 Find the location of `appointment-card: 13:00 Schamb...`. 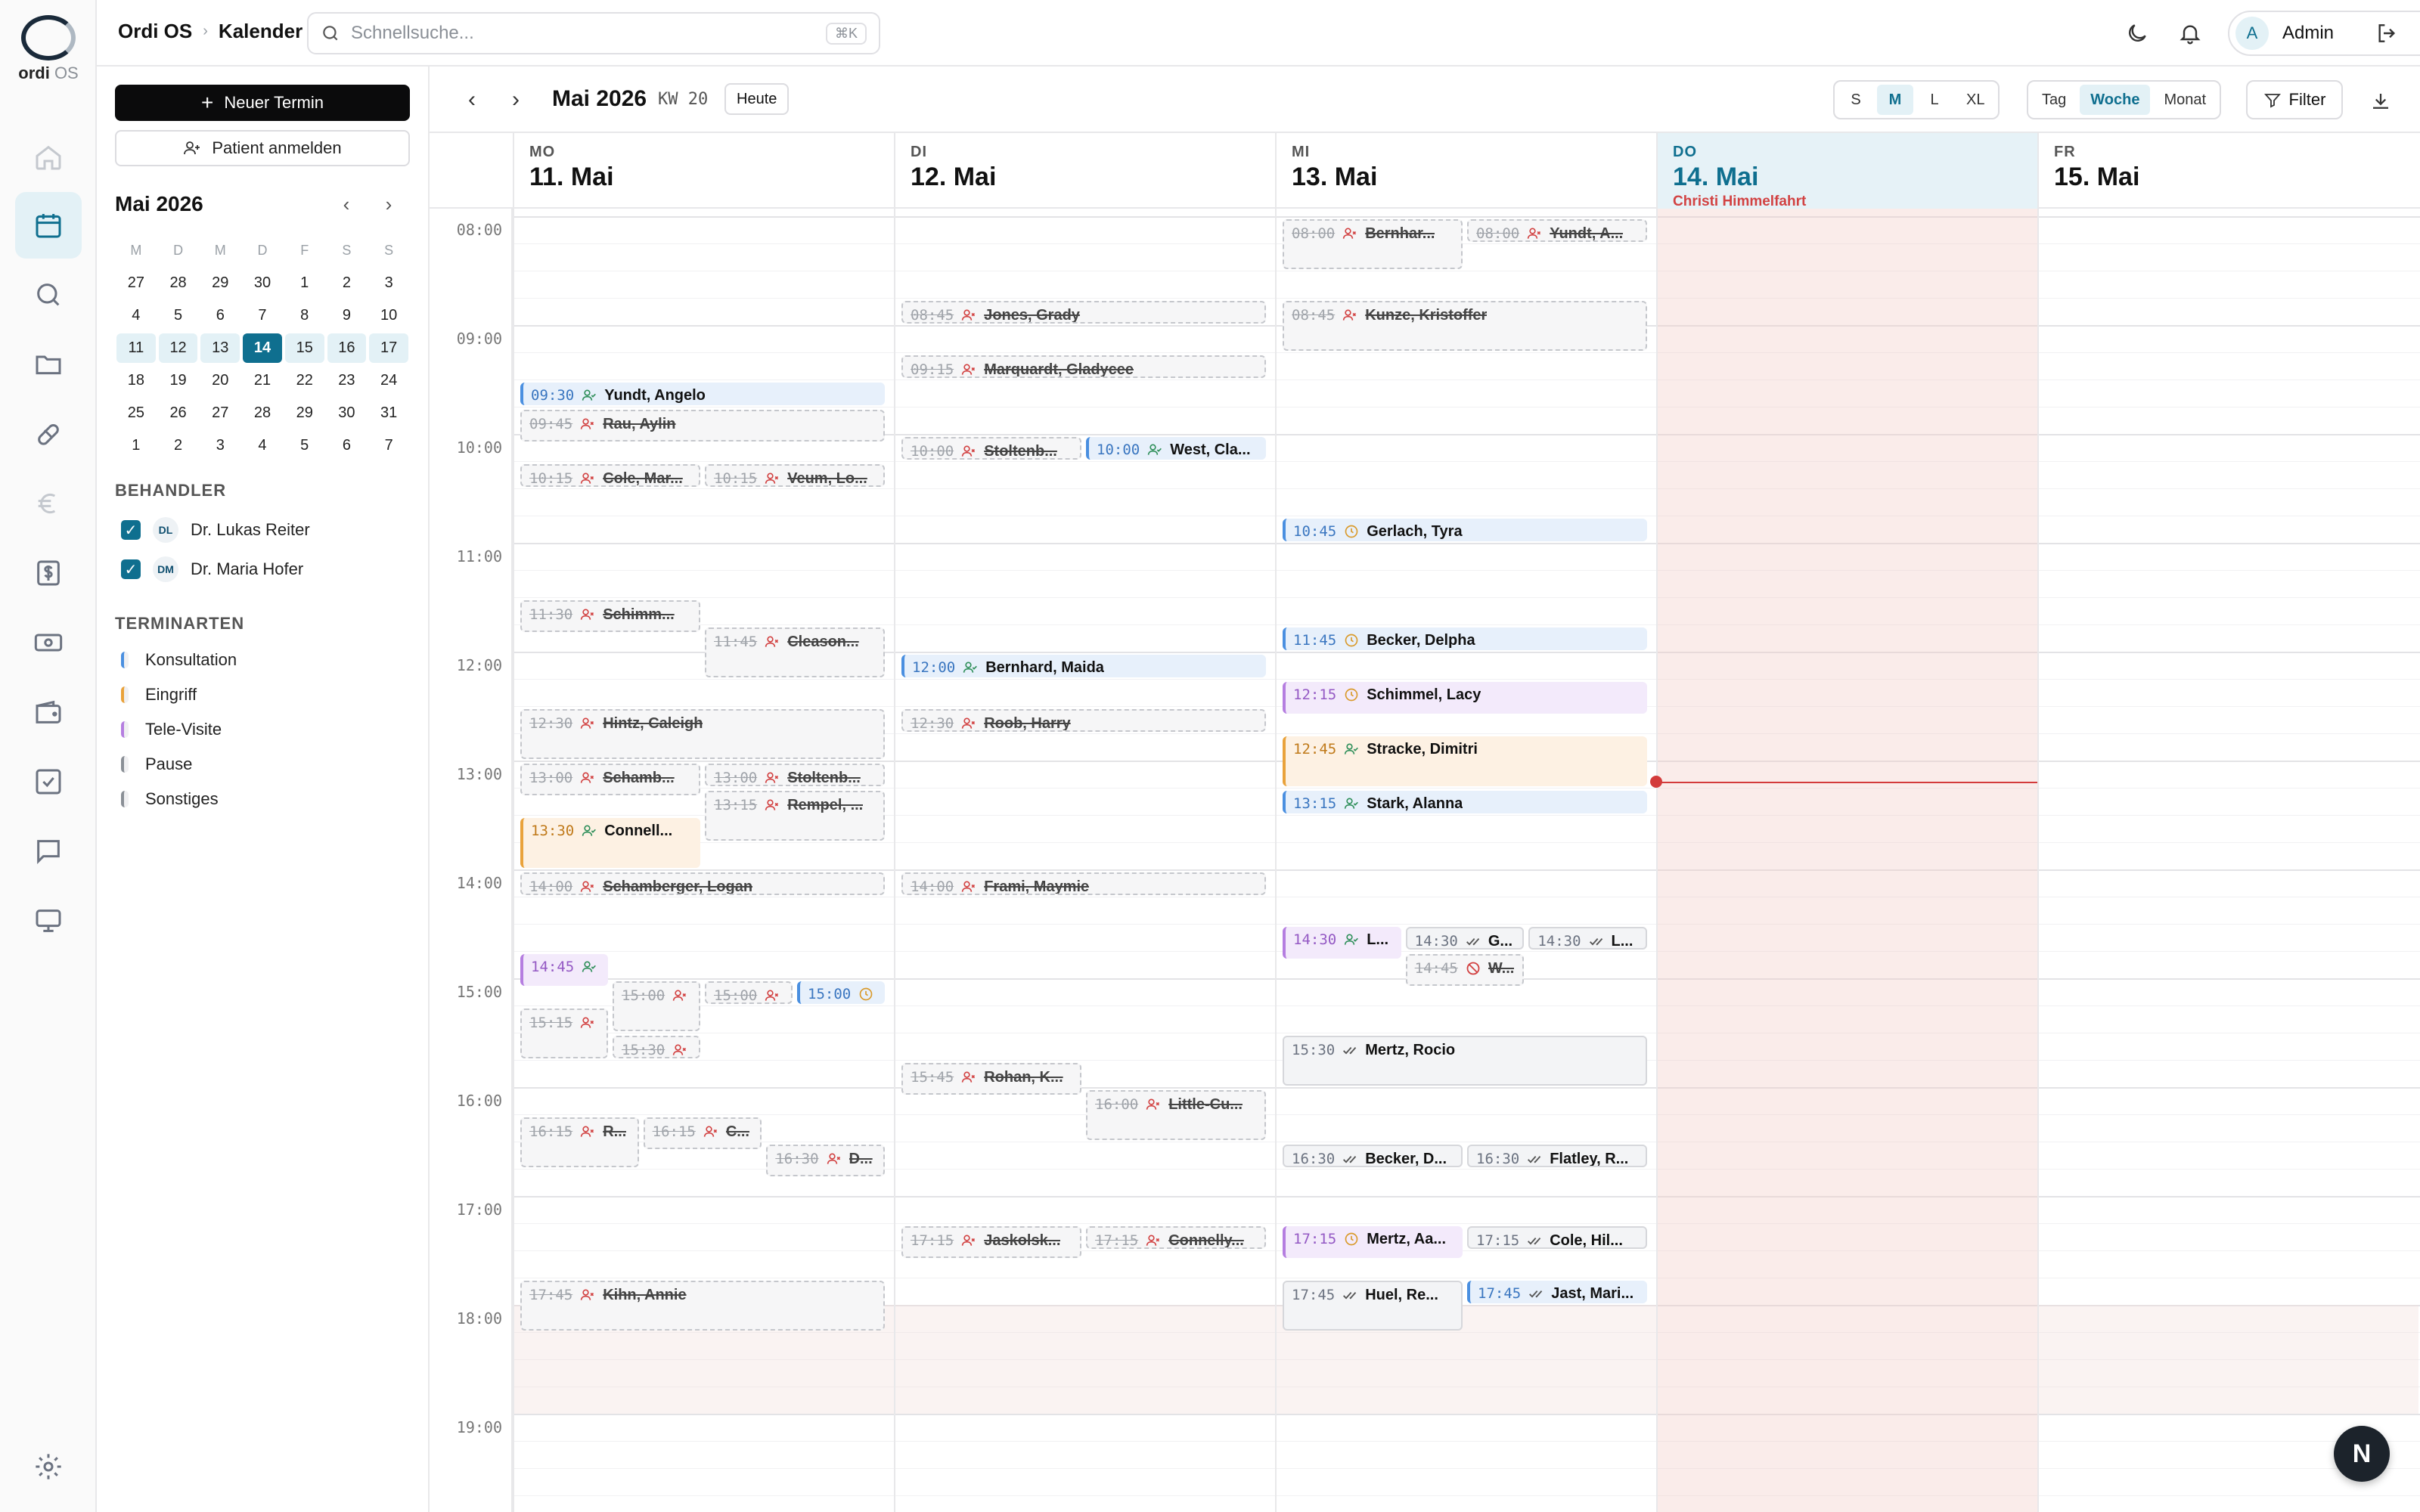

appointment-card: 13:00 Schamb... is located at coordinates (610, 779).